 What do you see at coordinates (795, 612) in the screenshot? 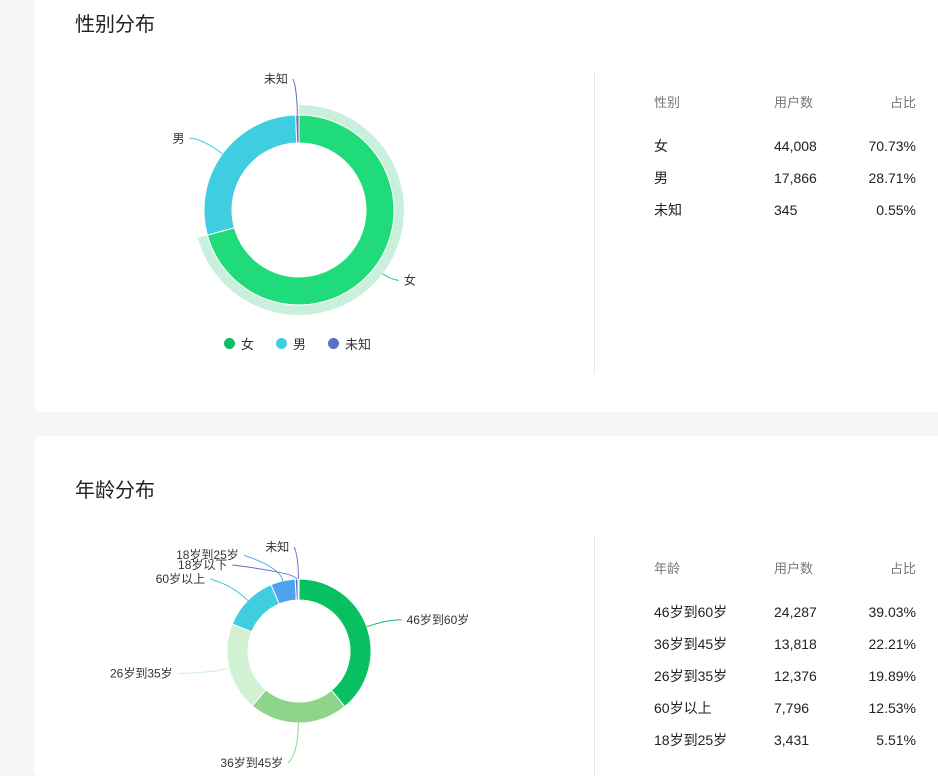
I see `table-cell-count: 24,287` at bounding box center [795, 612].